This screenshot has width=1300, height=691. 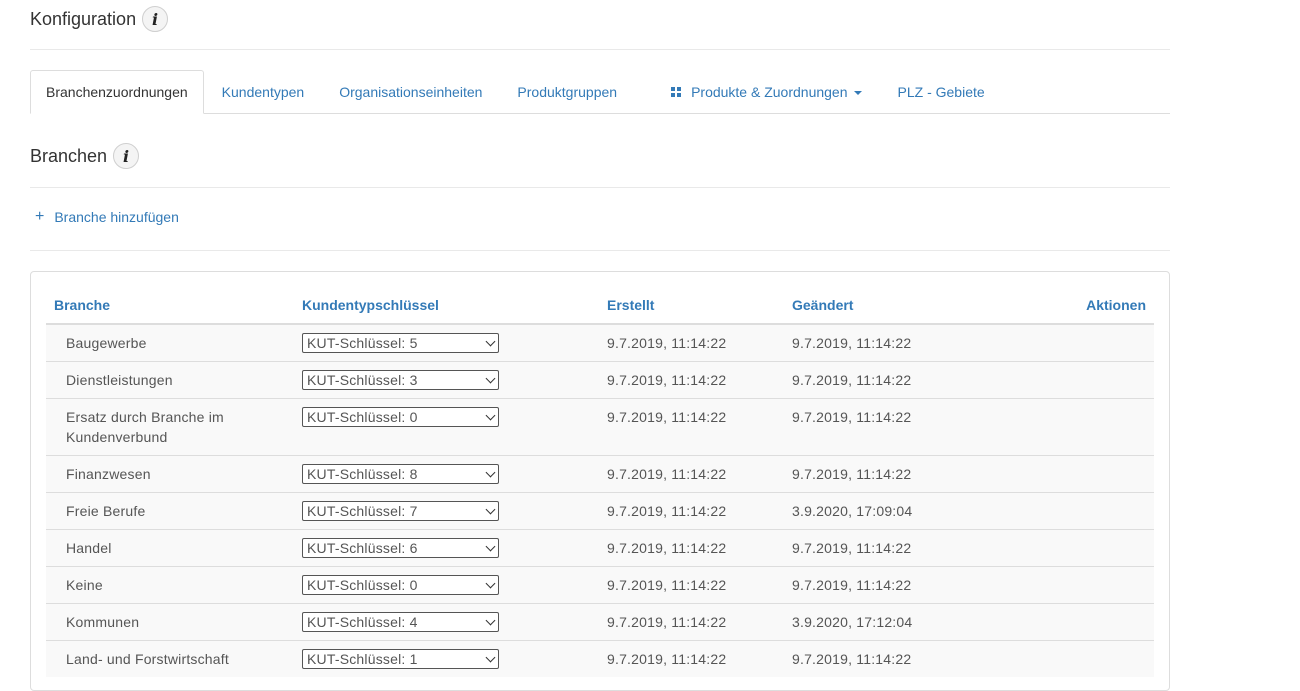 I want to click on kundentyp-select: KUT-Schlüssel: 5, so click(x=400, y=343).